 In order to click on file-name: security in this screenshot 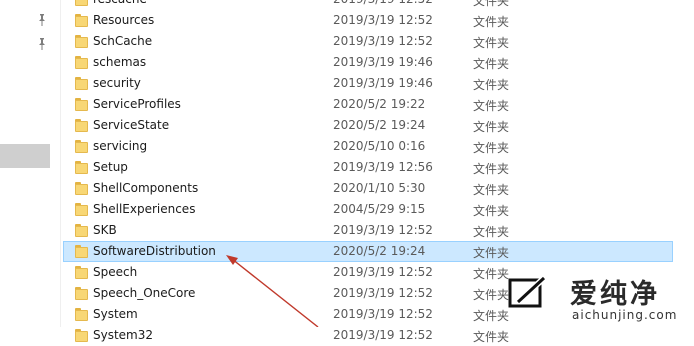, I will do `click(117, 83)`.